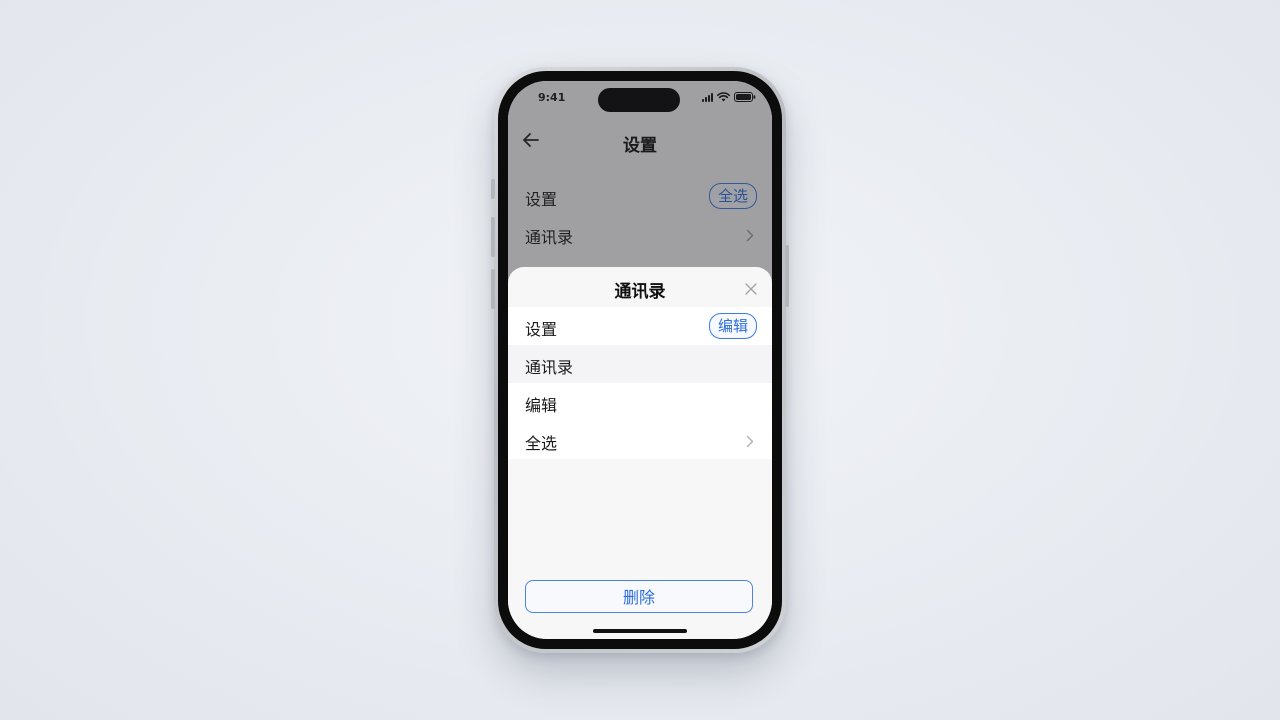  Describe the element at coordinates (541, 443) in the screenshot. I see `sheet-row-label: 全选` at that location.